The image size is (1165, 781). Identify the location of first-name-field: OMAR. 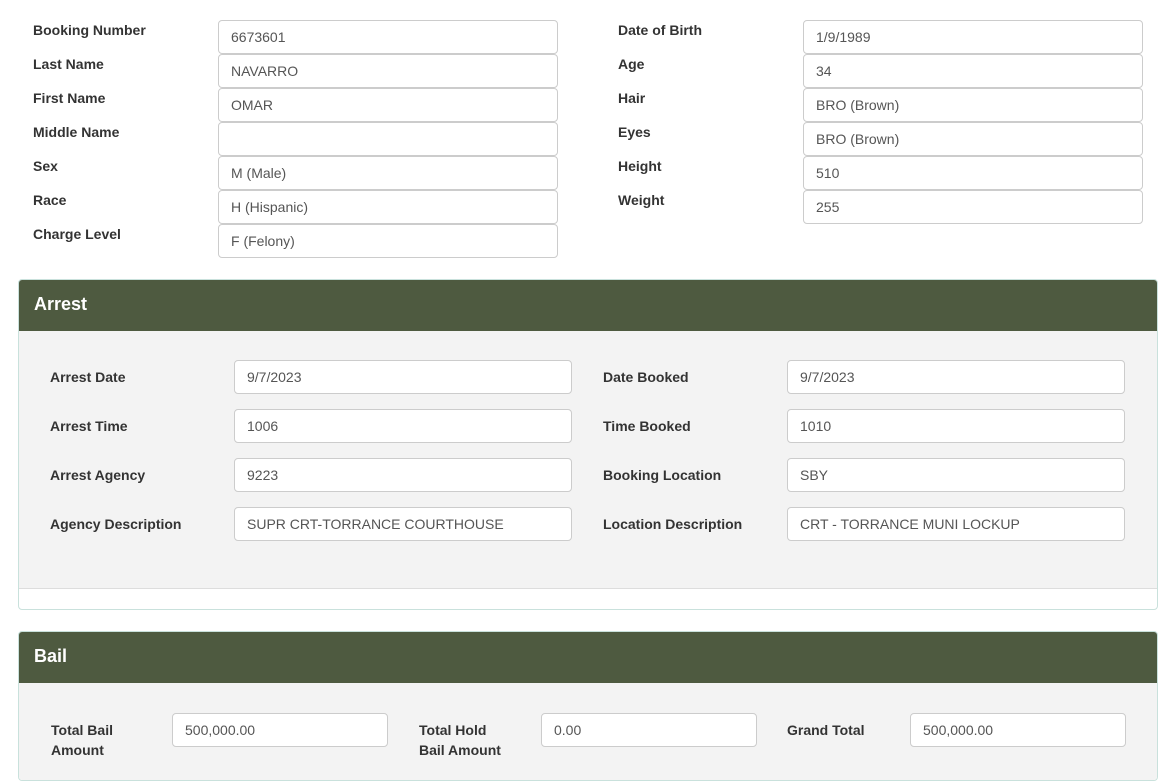
(388, 105).